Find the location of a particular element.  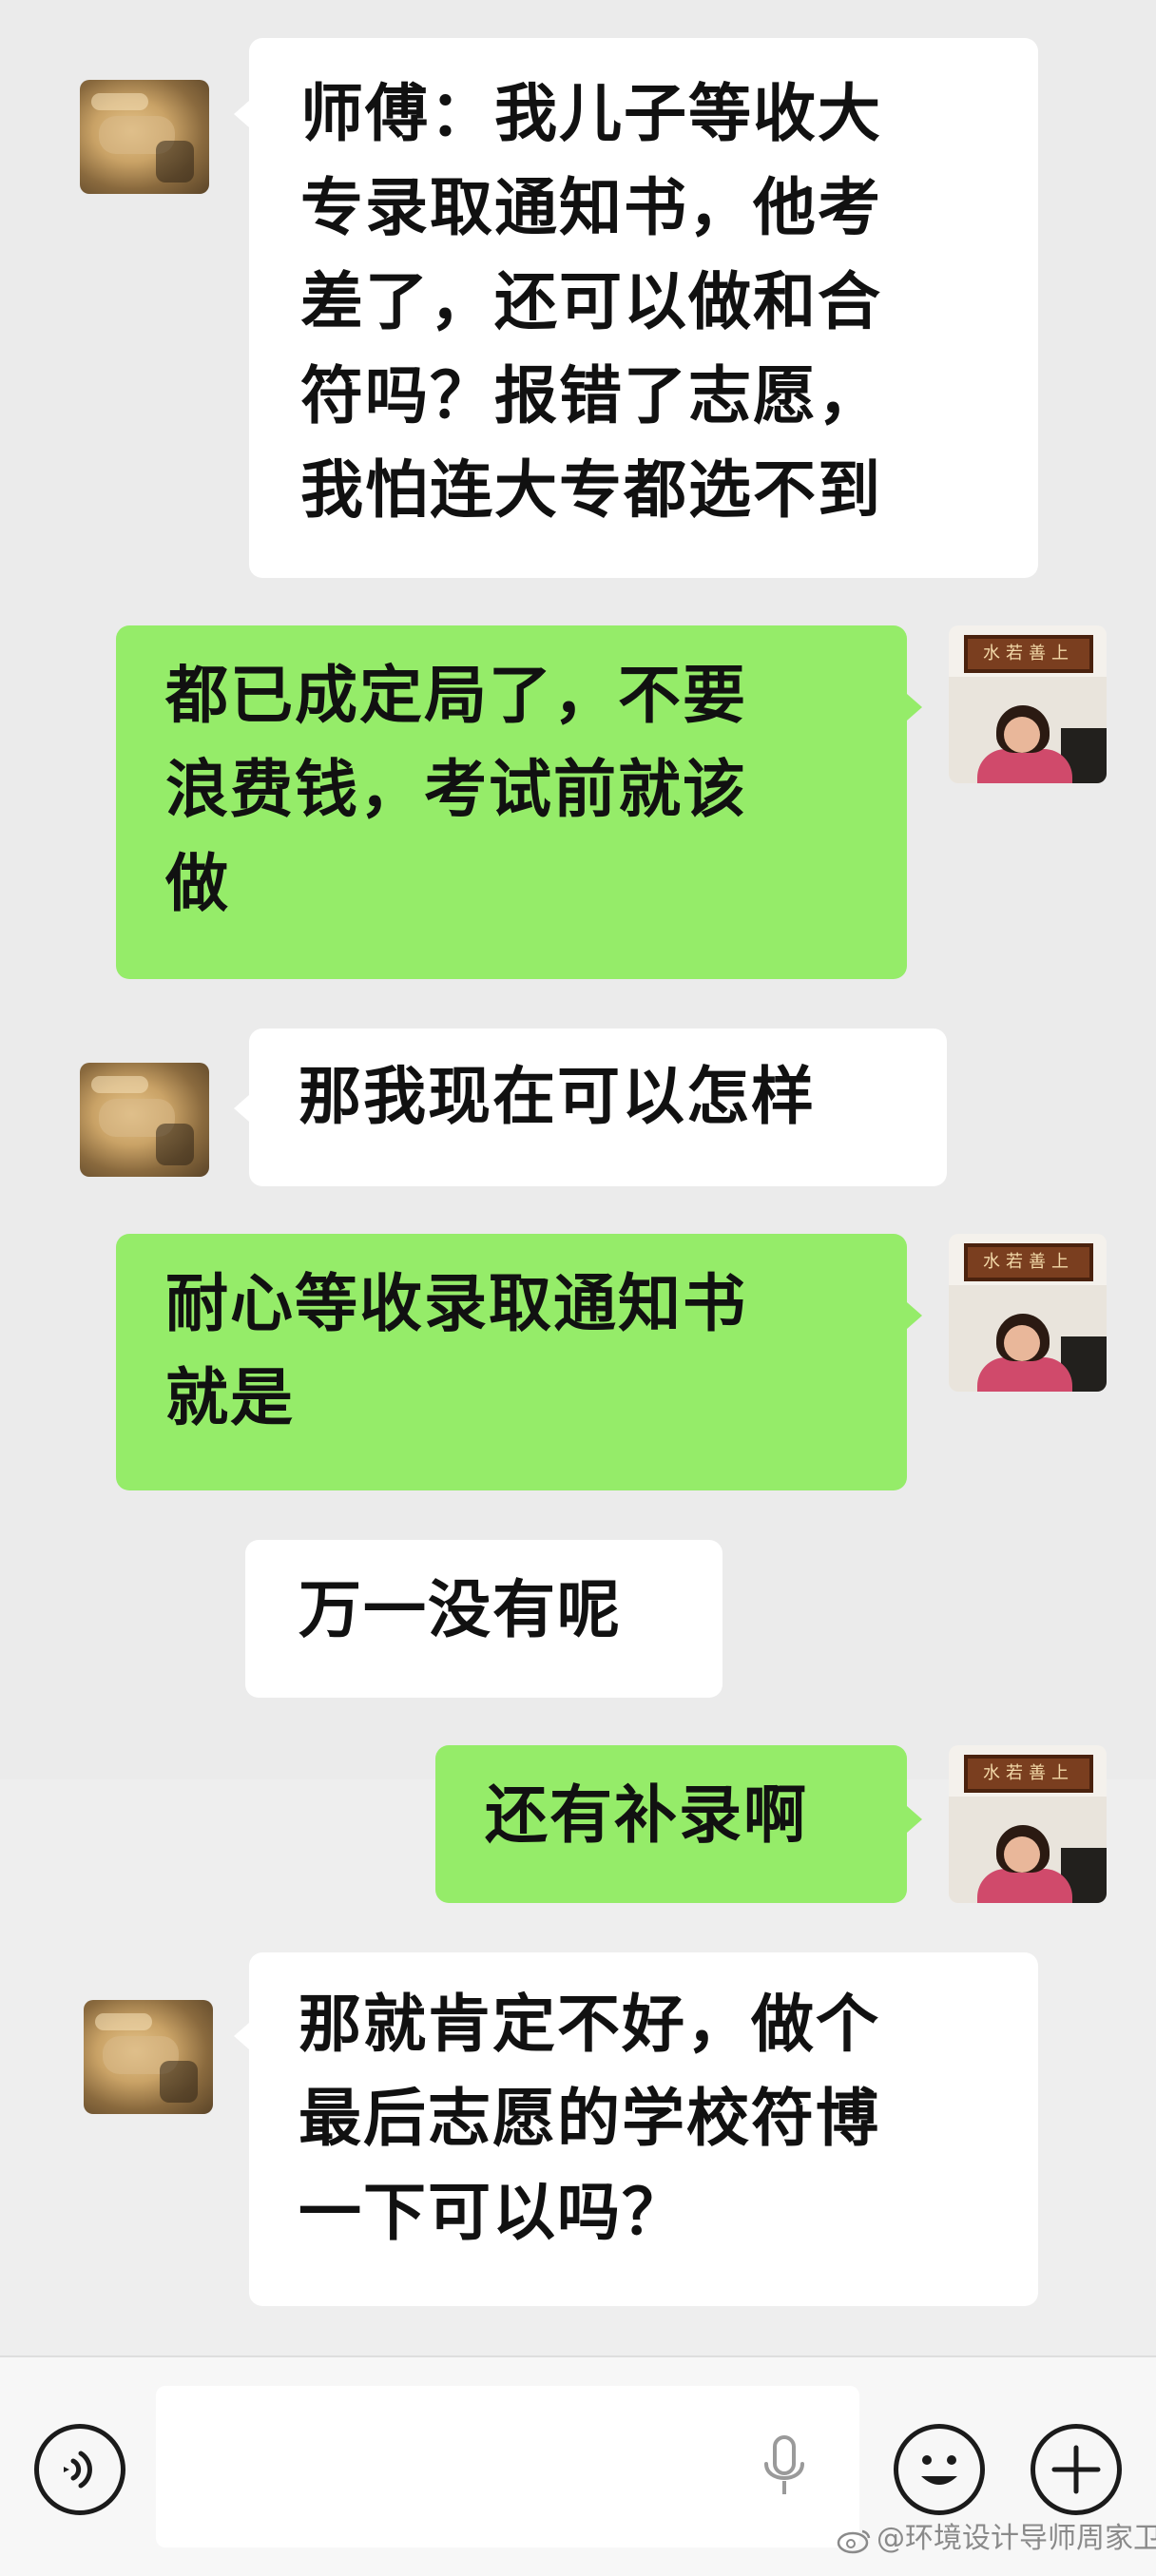

watermark: @环境设计导师周家卫 is located at coordinates (996, 2539).